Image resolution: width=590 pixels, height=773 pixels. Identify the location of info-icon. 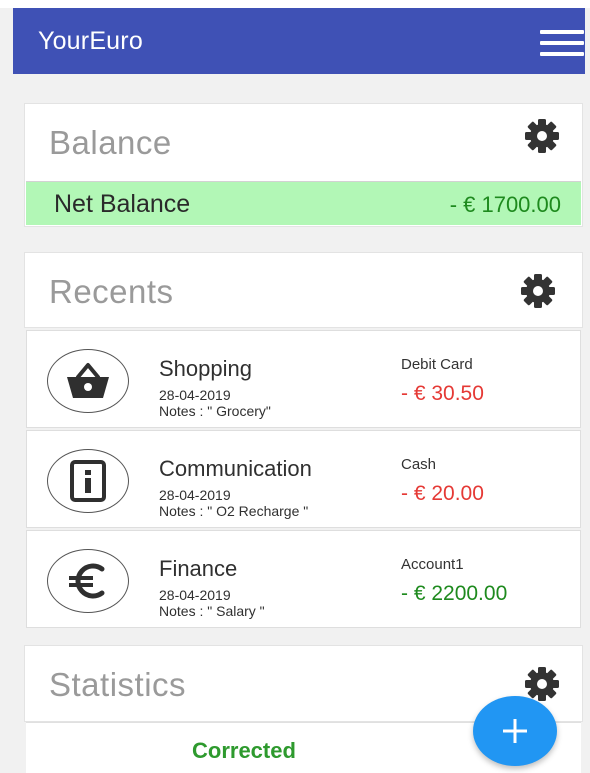
(88, 481).